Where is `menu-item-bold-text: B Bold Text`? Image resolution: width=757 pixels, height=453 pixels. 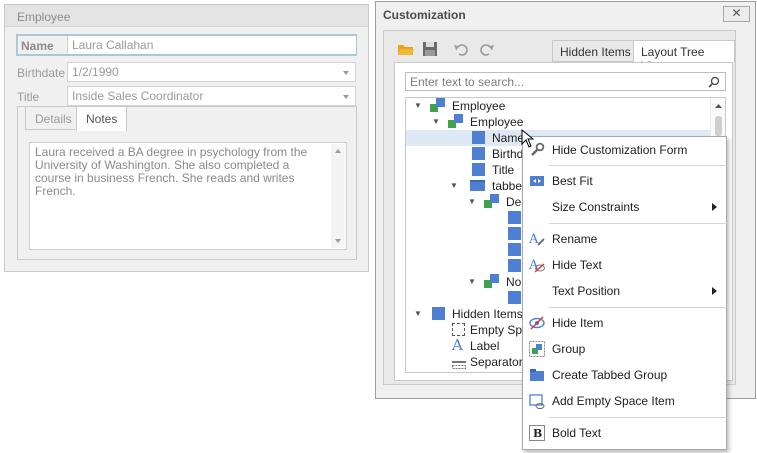
menu-item-bold-text: B Bold Text is located at coordinates (624, 433).